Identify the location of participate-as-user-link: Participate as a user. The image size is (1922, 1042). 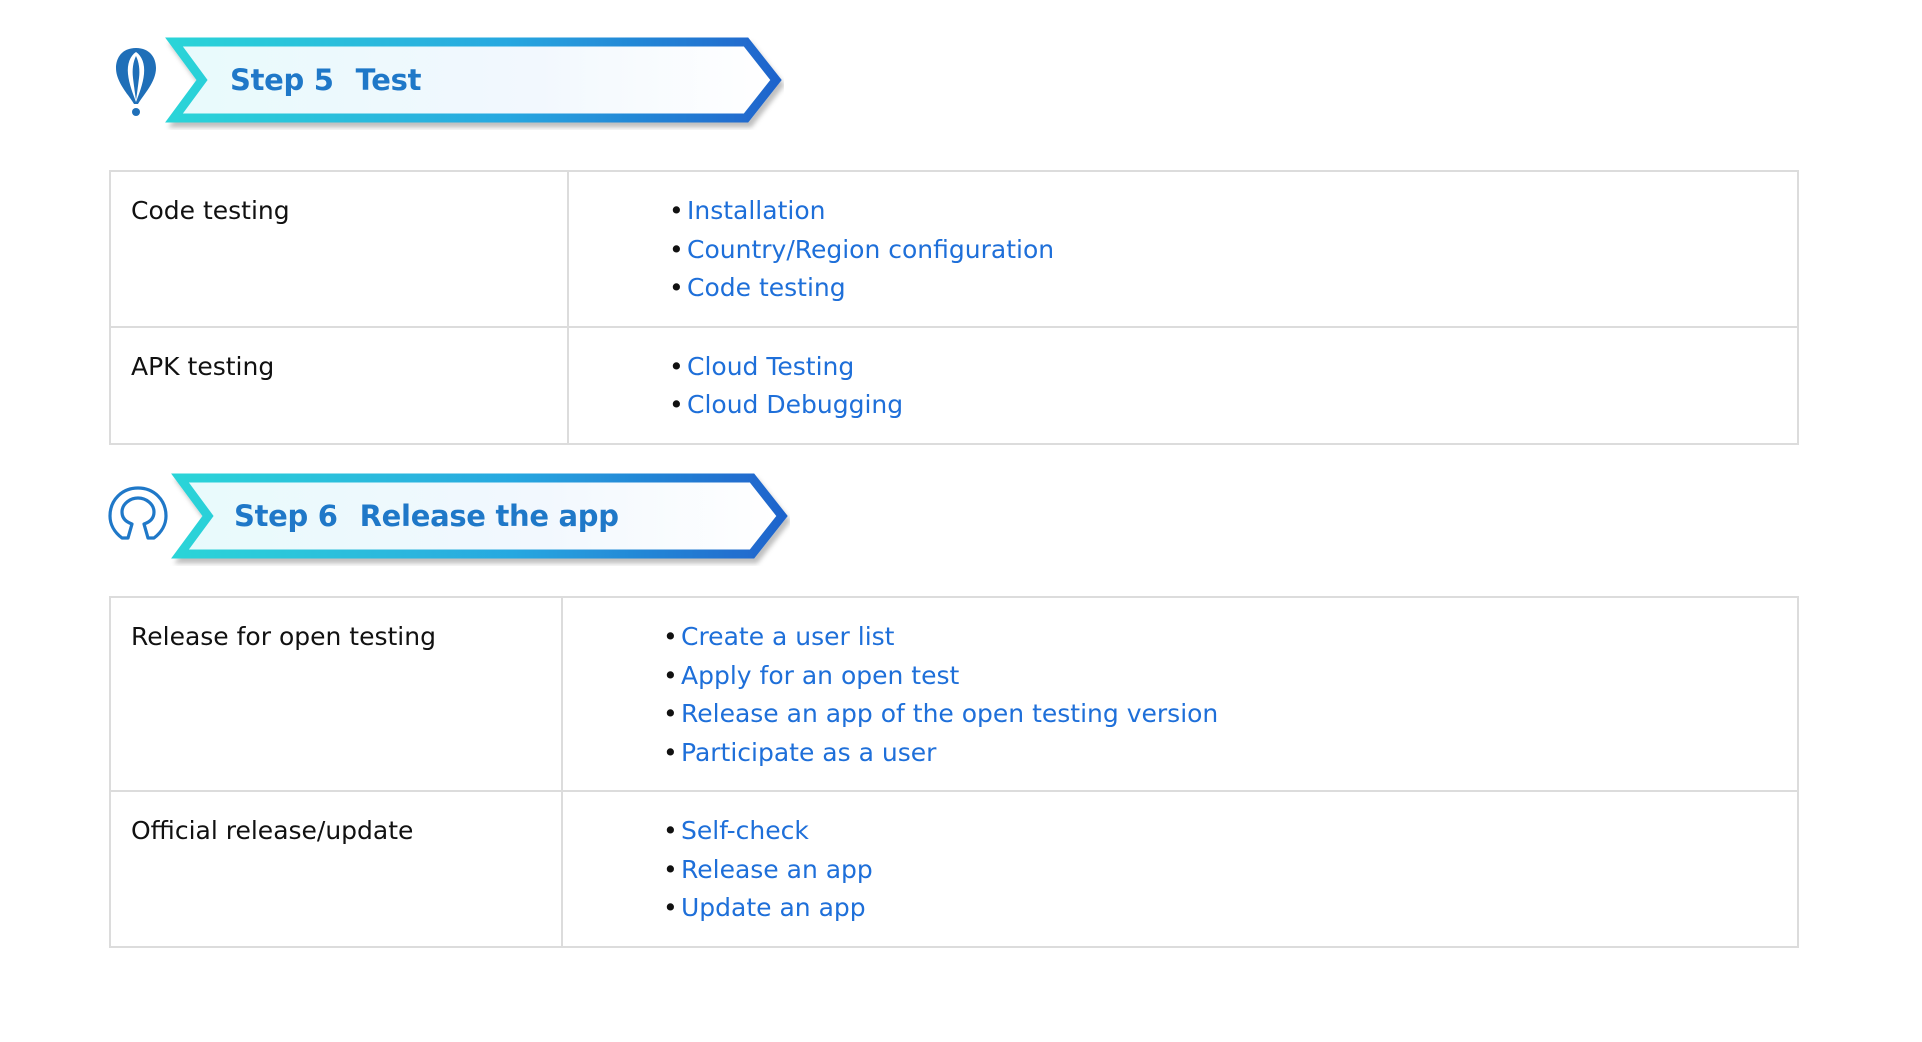
(808, 752).